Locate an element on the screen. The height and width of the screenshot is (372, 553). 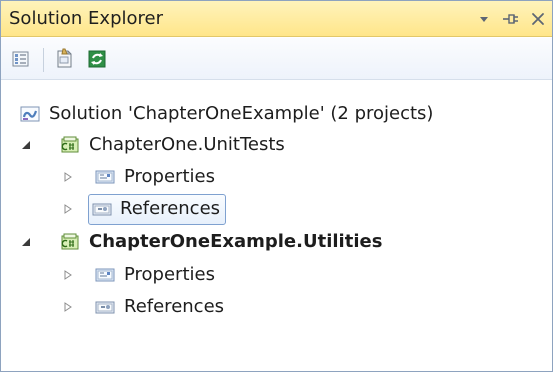
refresh-icon is located at coordinates (97, 59).